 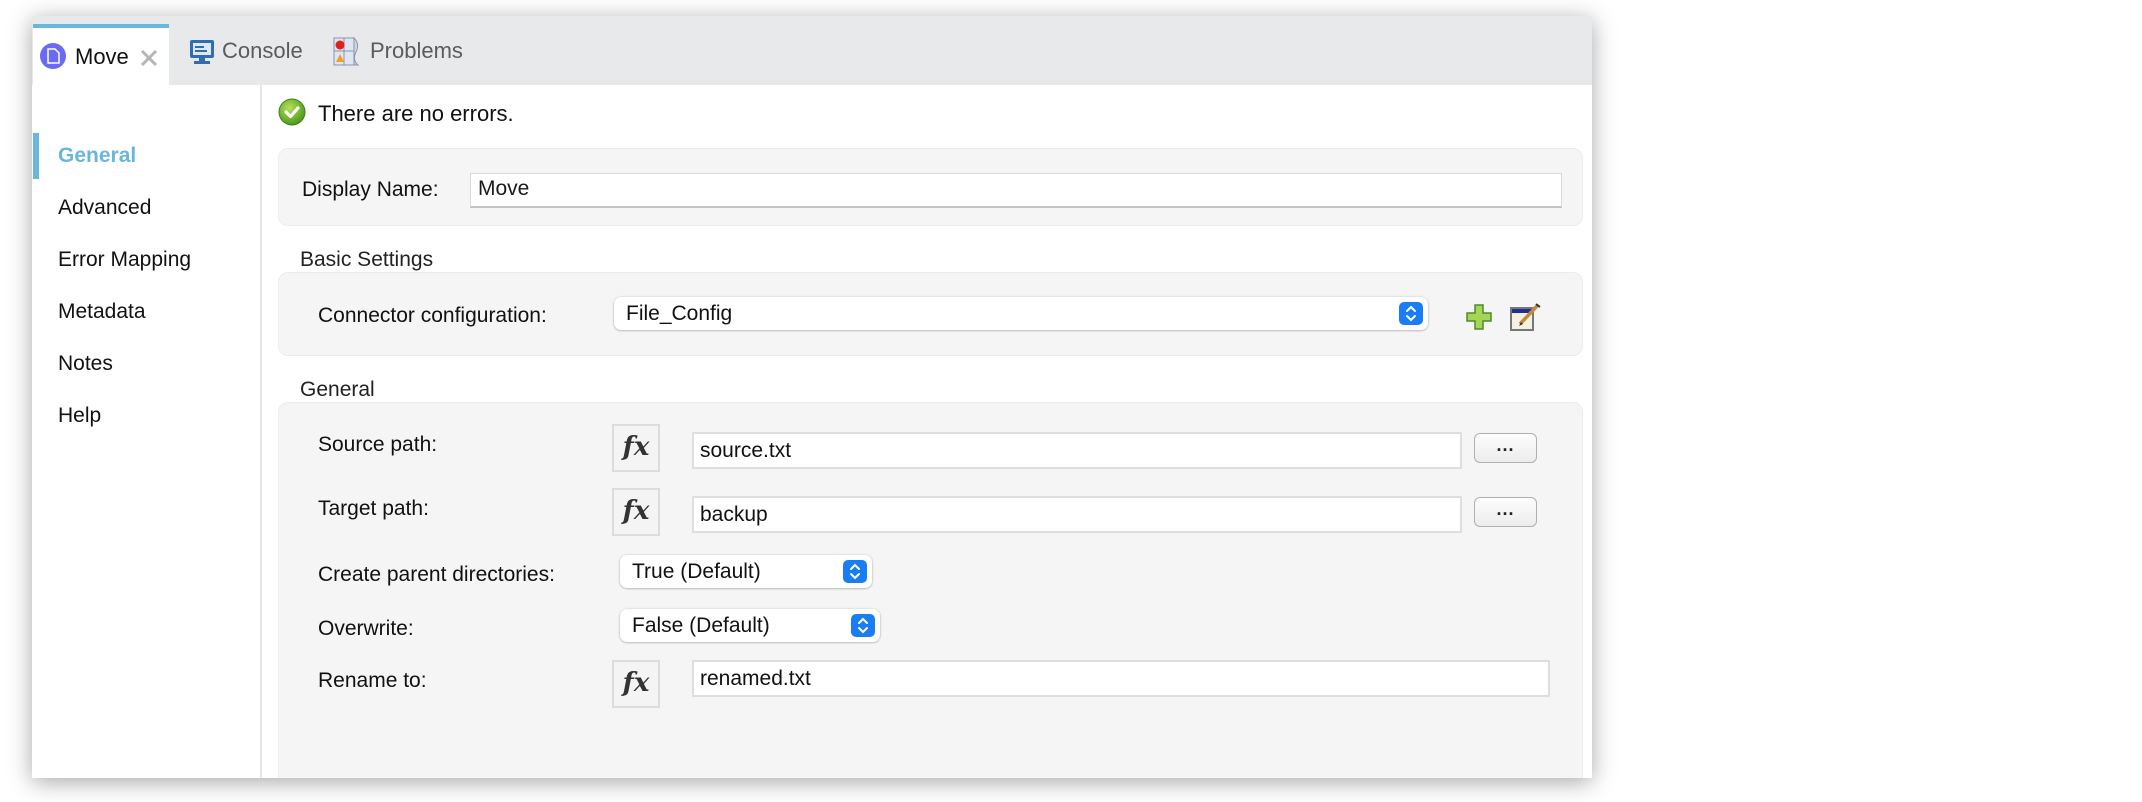 I want to click on rename-to-fx-toggle: fx, so click(x=636, y=684).